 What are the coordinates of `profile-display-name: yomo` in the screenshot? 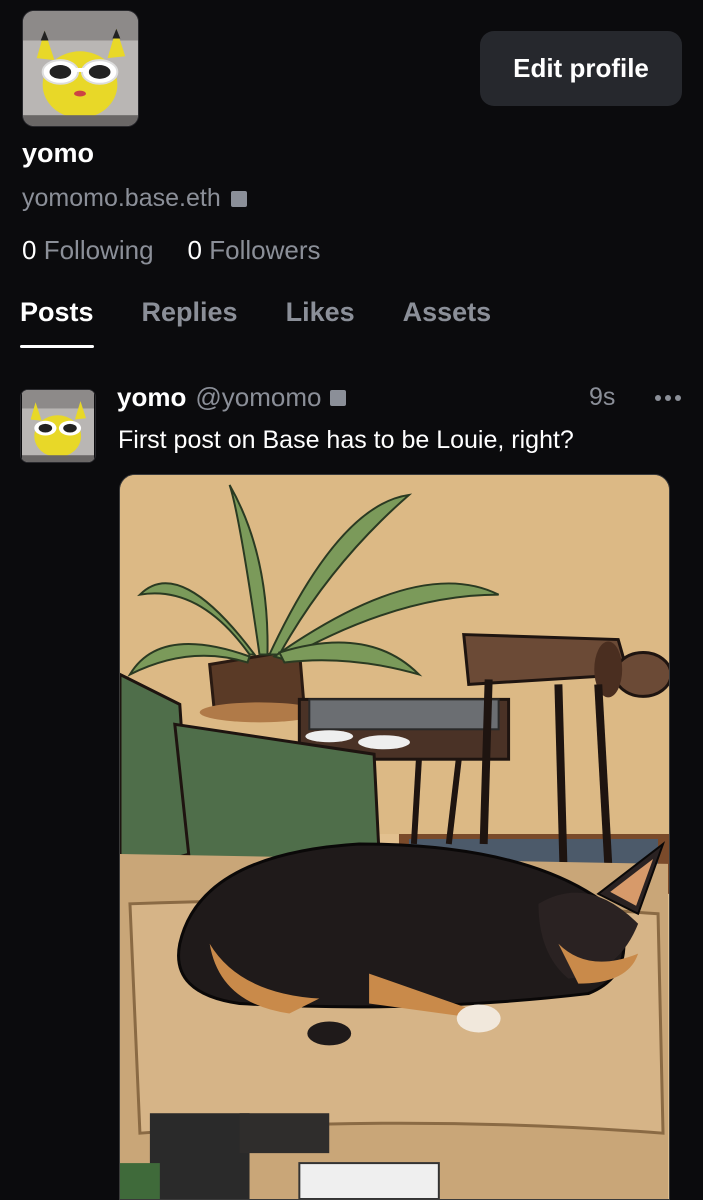 It's located at (58, 153).